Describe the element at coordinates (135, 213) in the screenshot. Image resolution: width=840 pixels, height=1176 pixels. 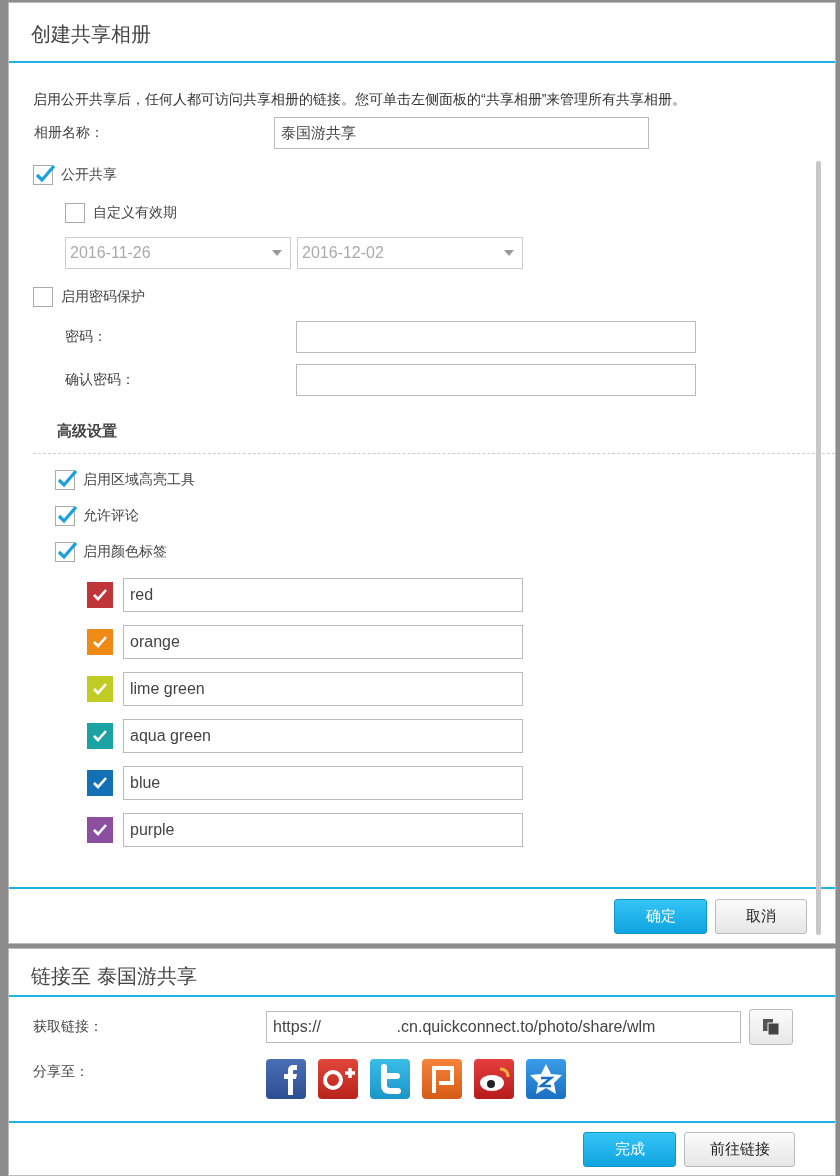
I see `checkbox-label: 自定义有效期` at that location.